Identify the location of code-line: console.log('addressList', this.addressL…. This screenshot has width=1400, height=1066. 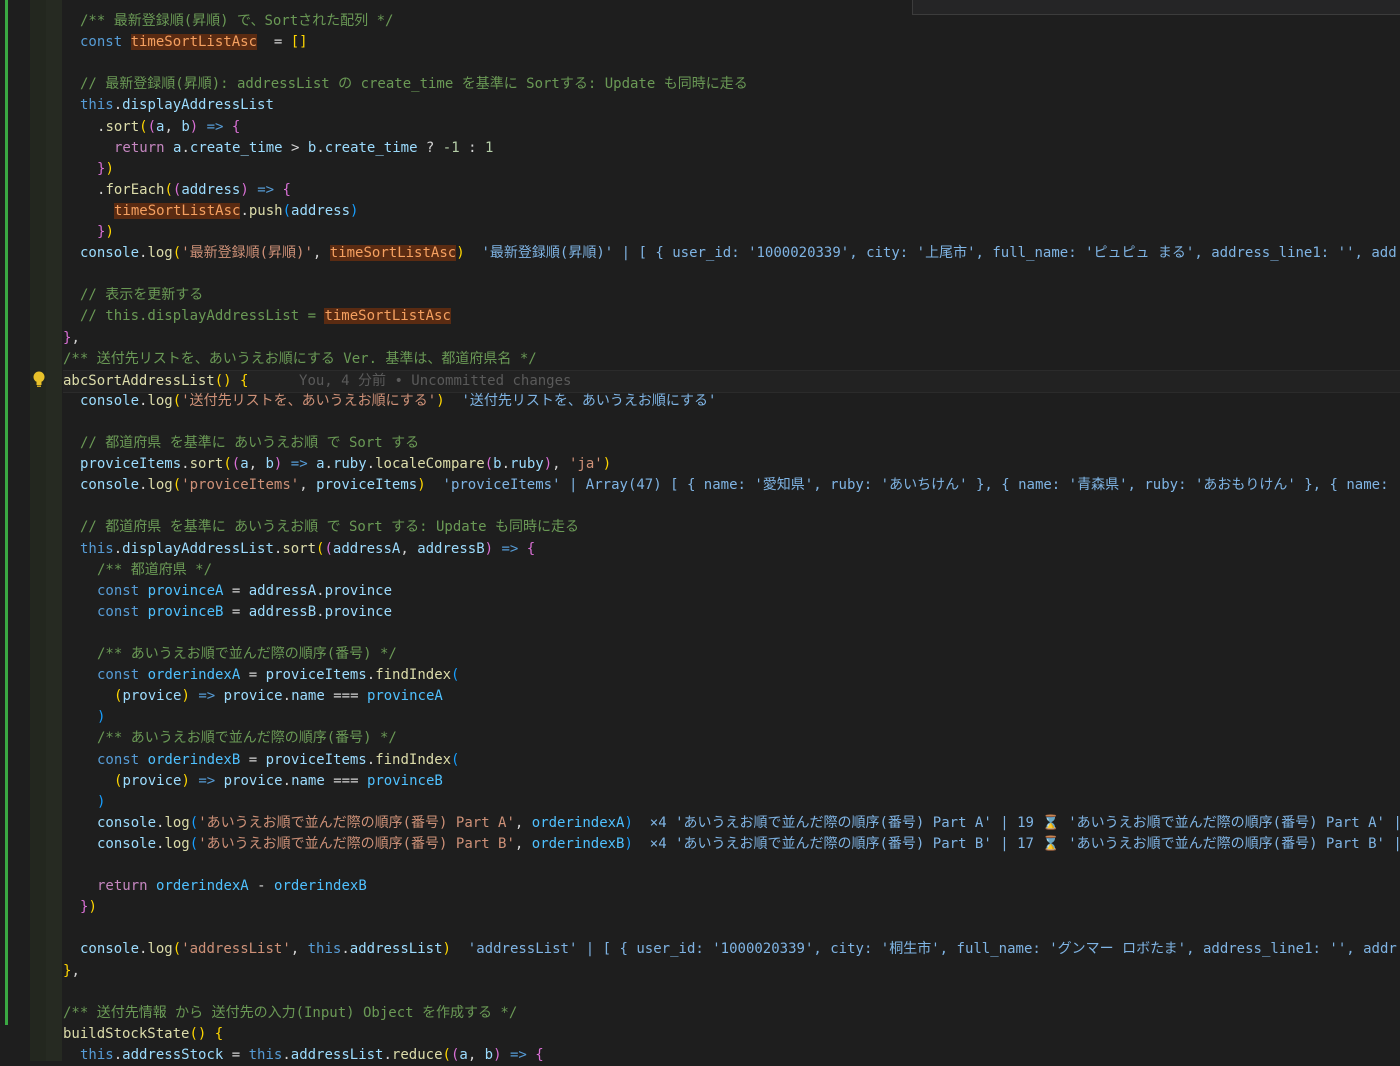
(731, 949).